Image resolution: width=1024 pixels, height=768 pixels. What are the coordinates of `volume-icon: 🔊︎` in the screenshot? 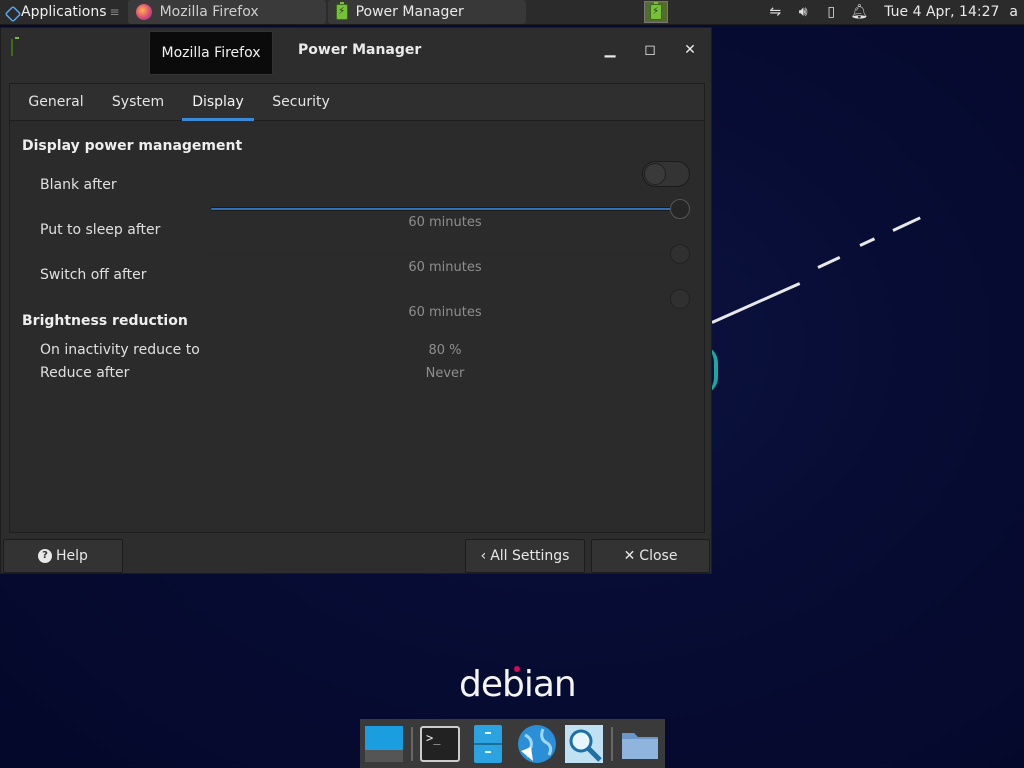 It's located at (803, 12).